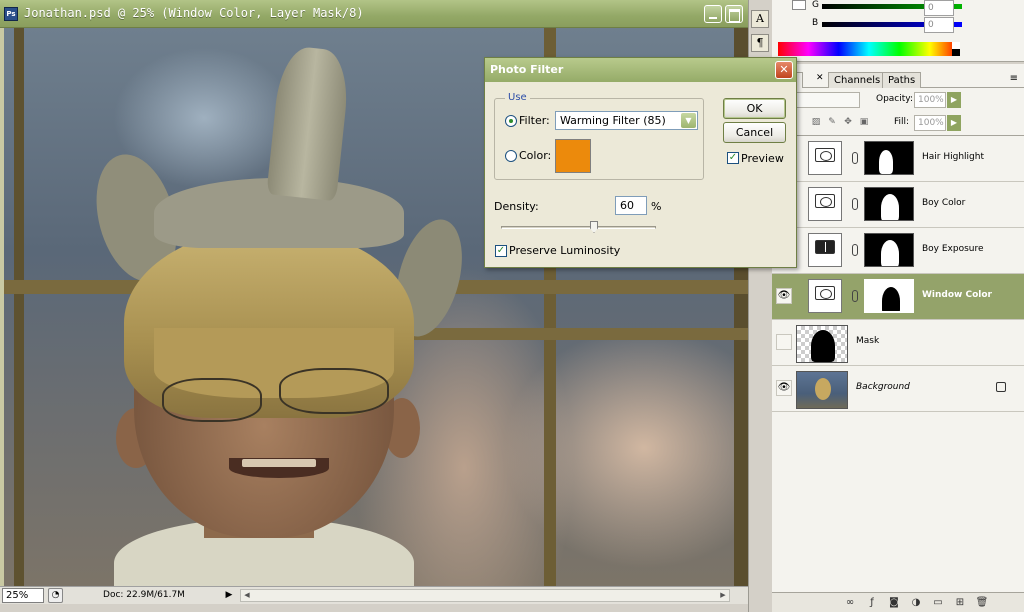  What do you see at coordinates (144, 595) in the screenshot?
I see `document-size: Doc: 22.9M/61.7M` at bounding box center [144, 595].